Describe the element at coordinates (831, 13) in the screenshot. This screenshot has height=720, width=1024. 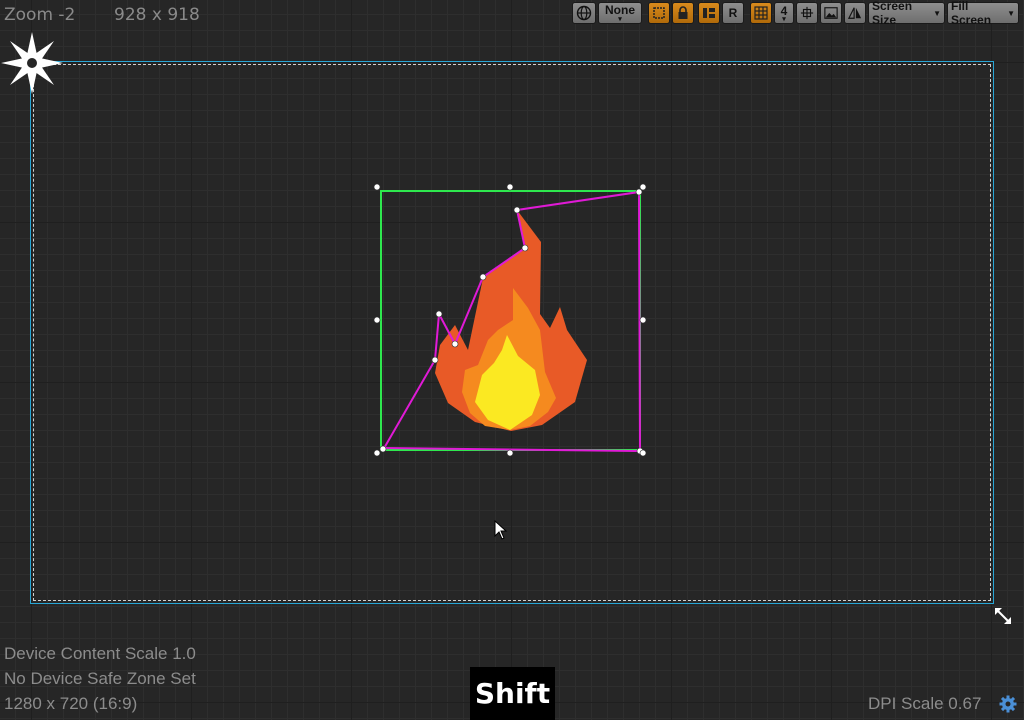
I see `image-icon` at that location.